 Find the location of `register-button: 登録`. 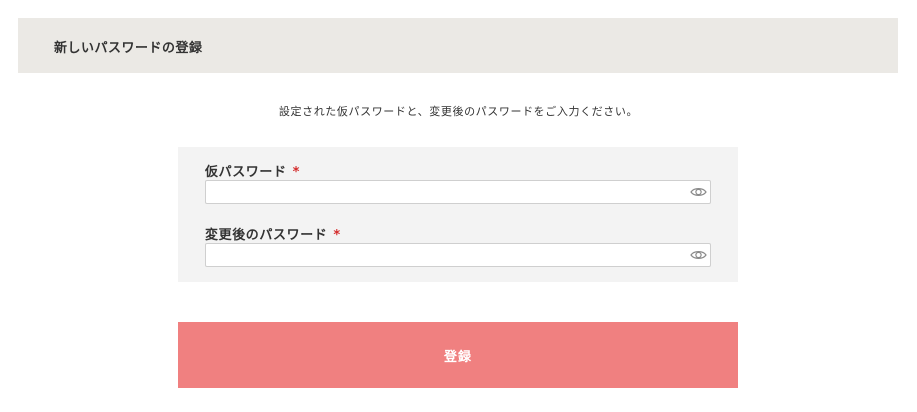

register-button: 登録 is located at coordinates (458, 355).